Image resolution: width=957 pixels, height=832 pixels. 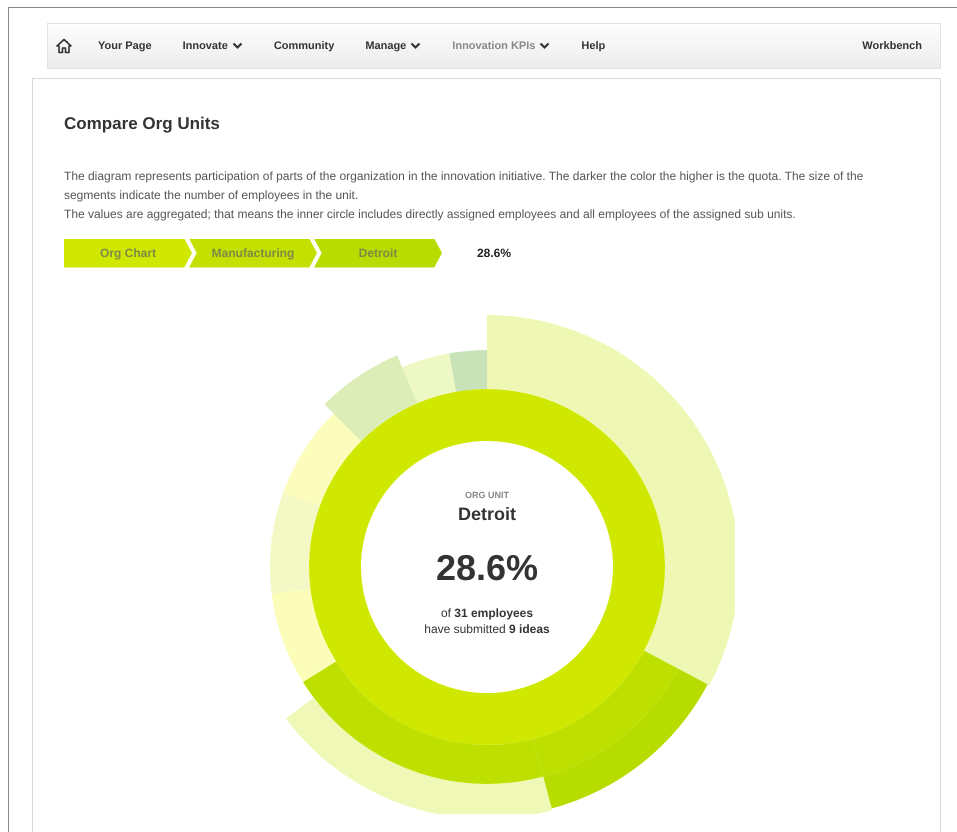 I want to click on nav-item: Innovate, so click(x=212, y=46).